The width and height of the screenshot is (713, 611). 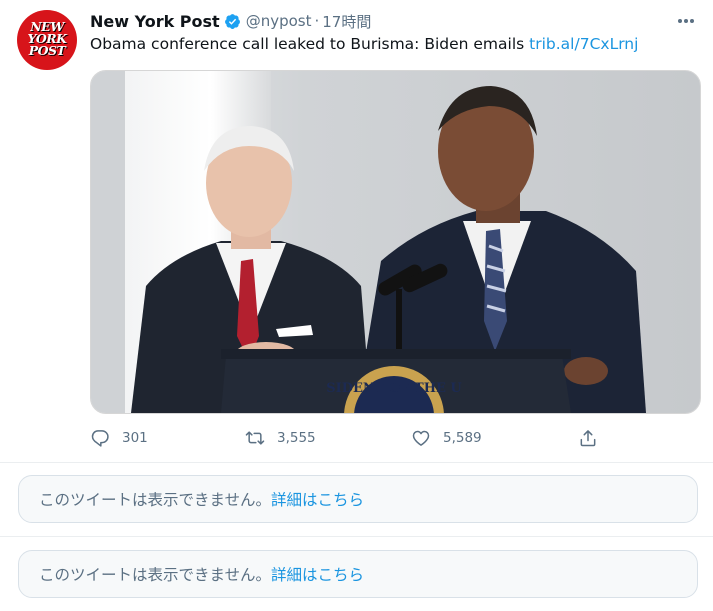 What do you see at coordinates (356, 536) in the screenshot?
I see `notice-divider` at bounding box center [356, 536].